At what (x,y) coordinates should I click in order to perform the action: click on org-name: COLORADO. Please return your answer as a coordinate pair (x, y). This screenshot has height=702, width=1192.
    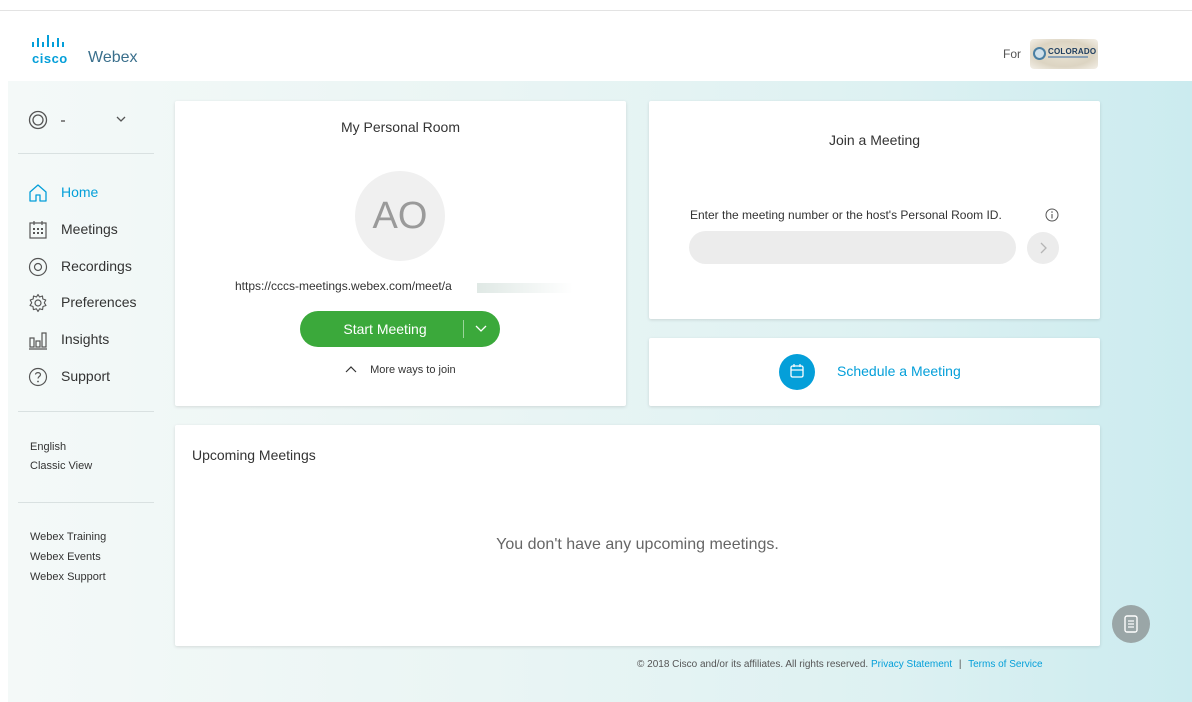
    Looking at the image, I should click on (1072, 51).